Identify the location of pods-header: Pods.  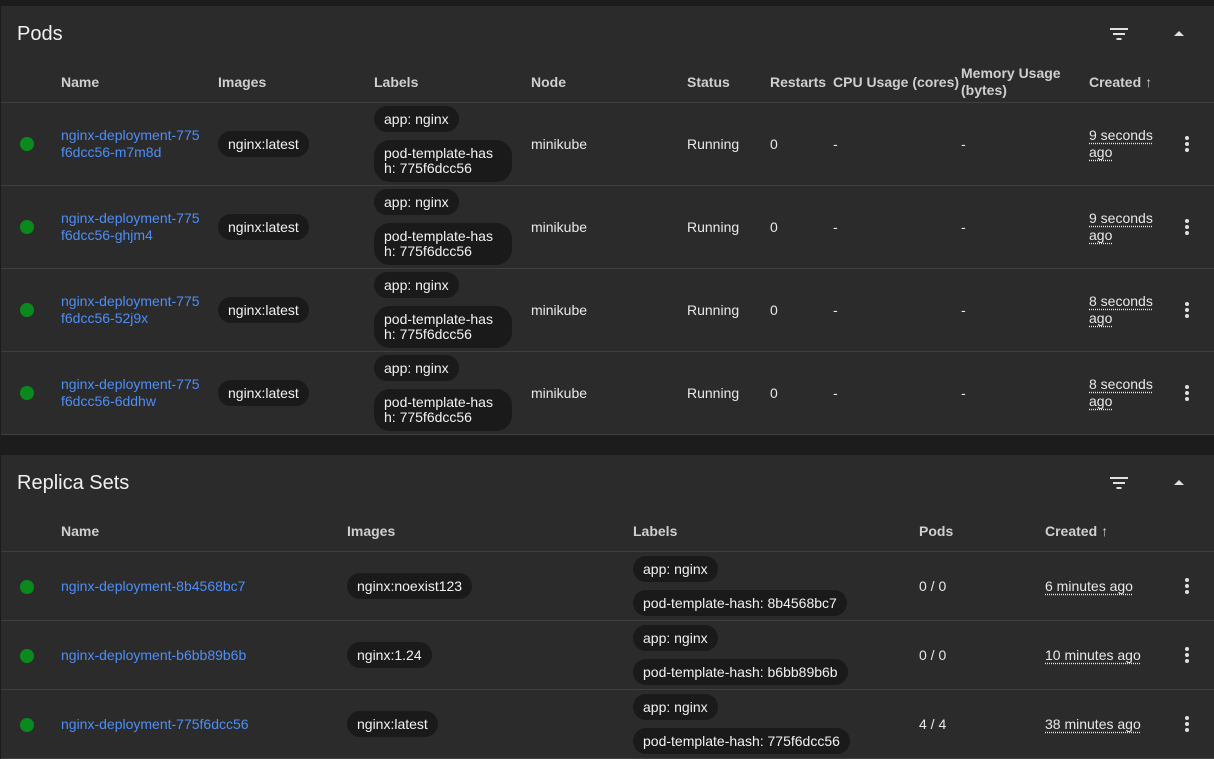
(607, 34).